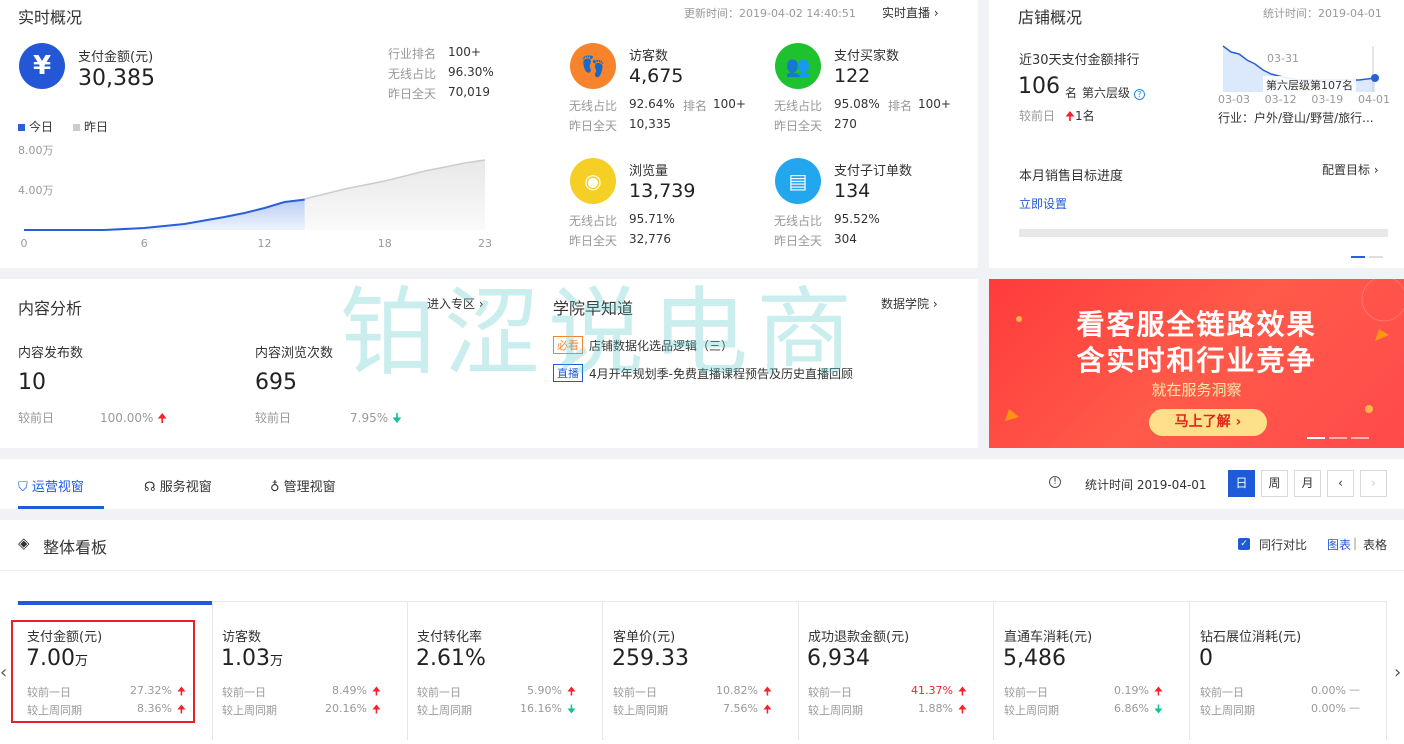 The height and width of the screenshot is (744, 1404). I want to click on set-now-link: 立即设置, so click(1043, 203).